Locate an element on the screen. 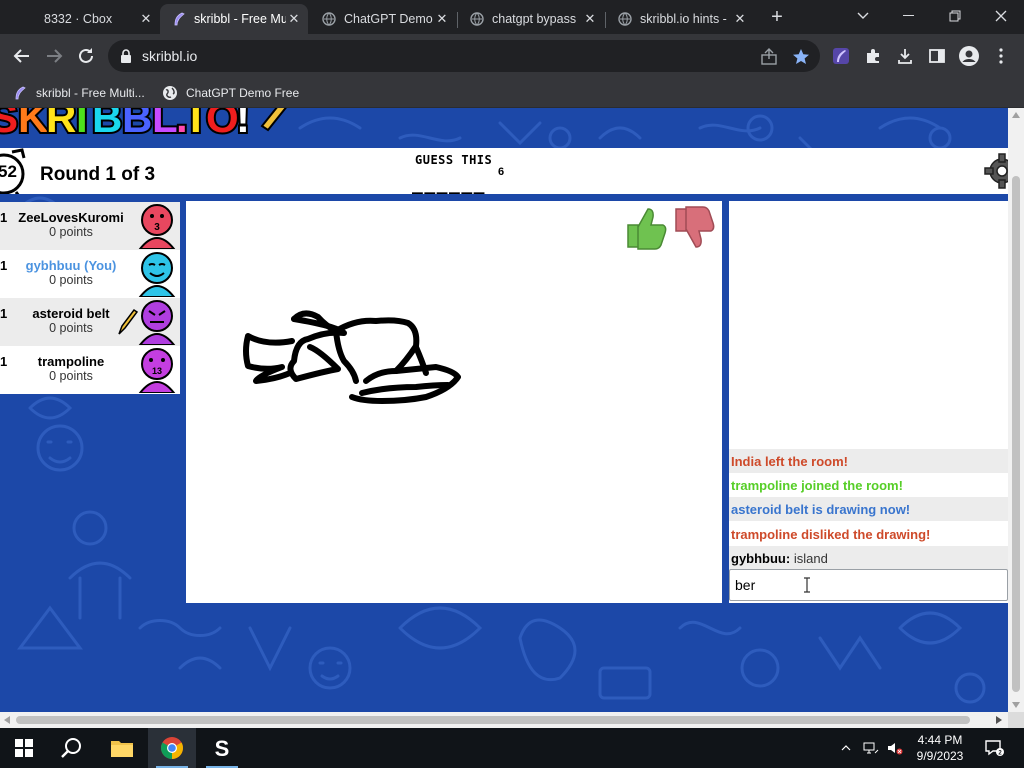  svg-text: K is located at coordinates (33, 124).